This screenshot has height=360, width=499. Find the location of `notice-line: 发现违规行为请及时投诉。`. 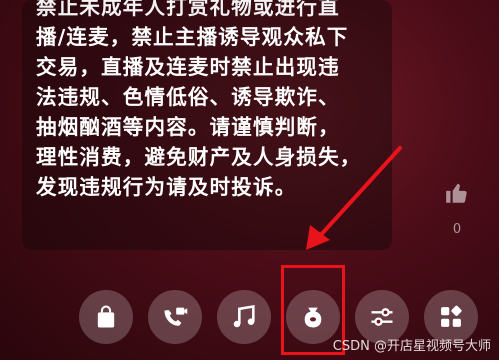

notice-line: 发现违规行为请及时投诉。 is located at coordinates (166, 187).